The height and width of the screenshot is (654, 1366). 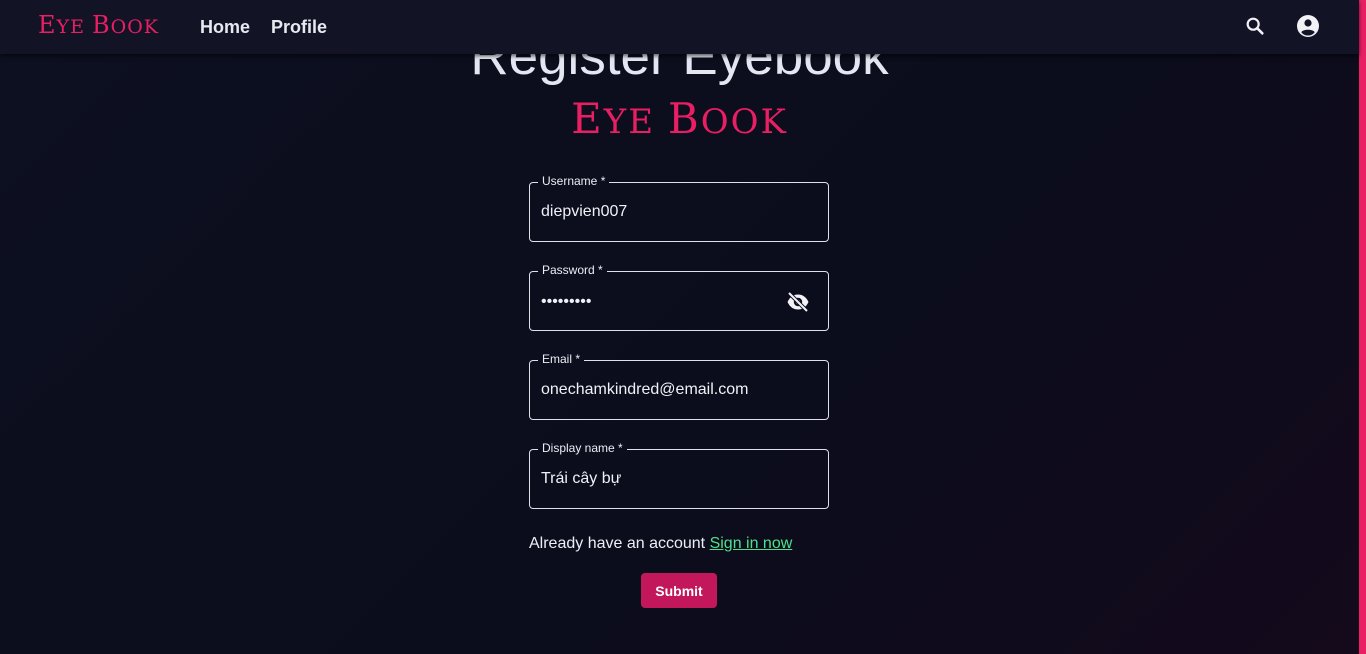 I want to click on signin-link: Sign in now, so click(x=751, y=543).